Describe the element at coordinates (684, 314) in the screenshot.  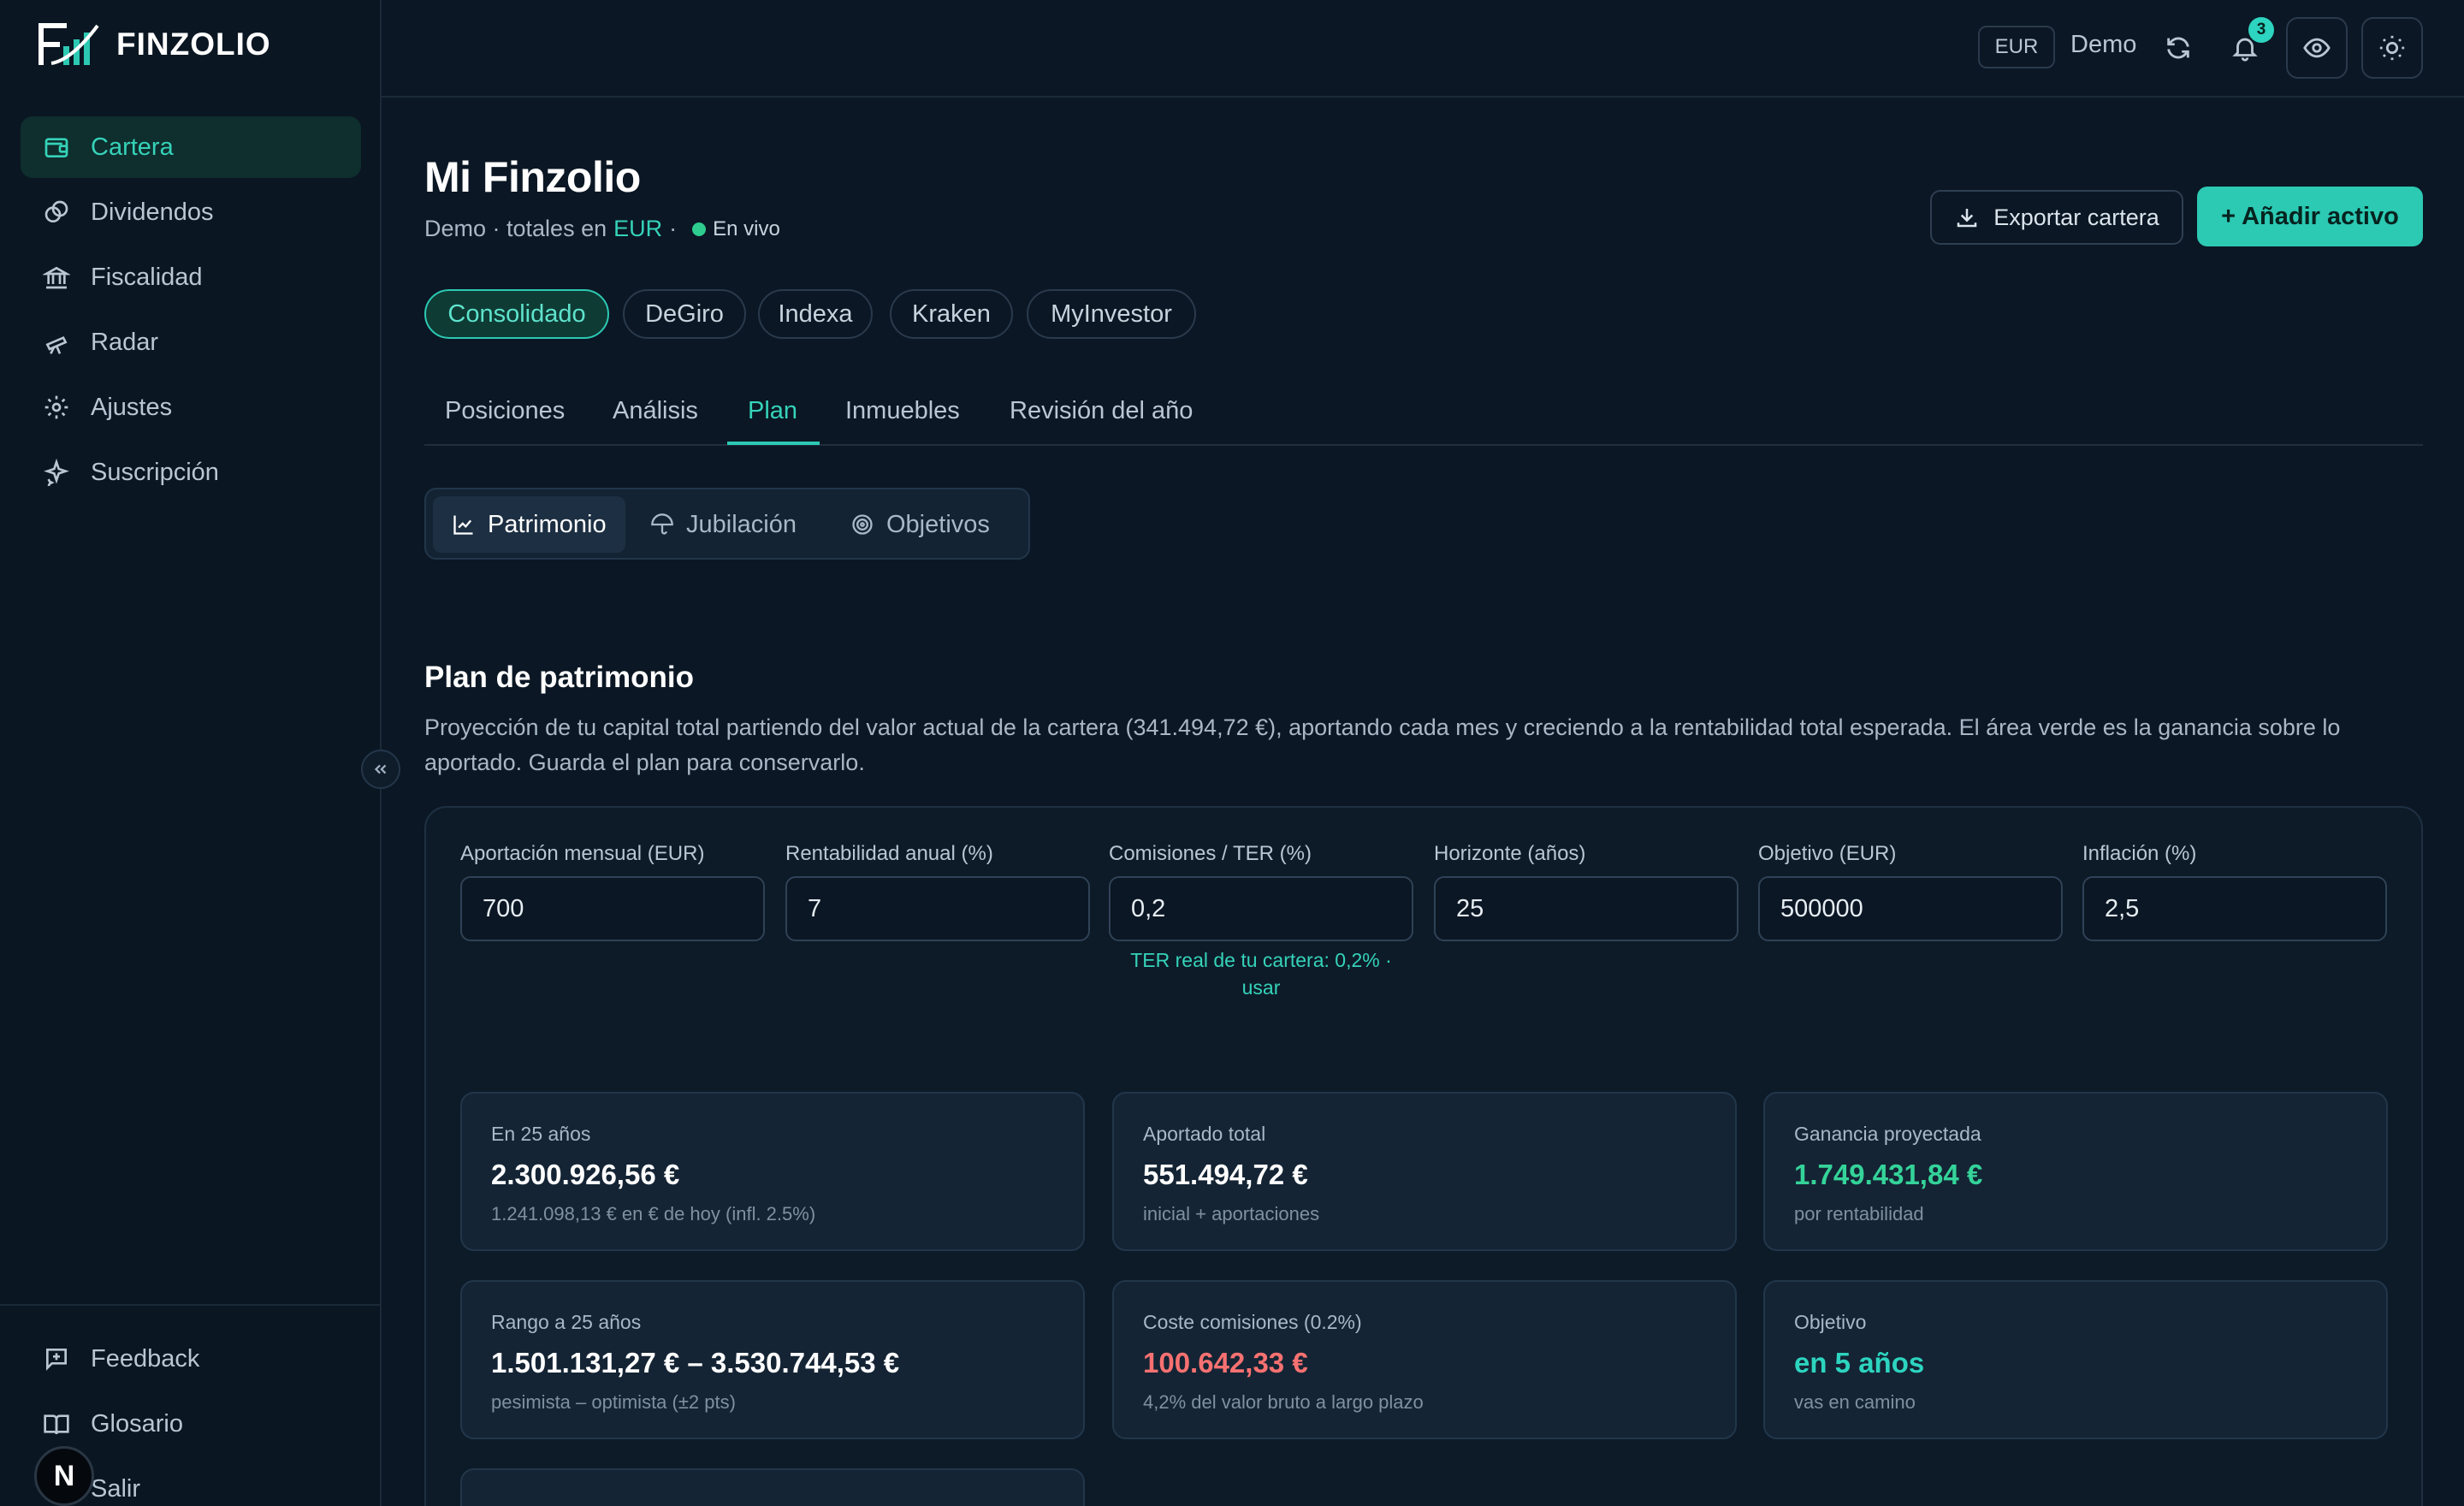
I see `broker-pill-degiro: DeGiro` at that location.